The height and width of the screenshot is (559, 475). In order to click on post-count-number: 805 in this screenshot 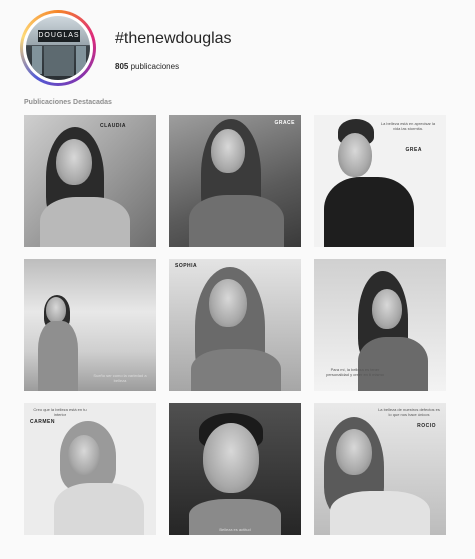, I will do `click(122, 66)`.